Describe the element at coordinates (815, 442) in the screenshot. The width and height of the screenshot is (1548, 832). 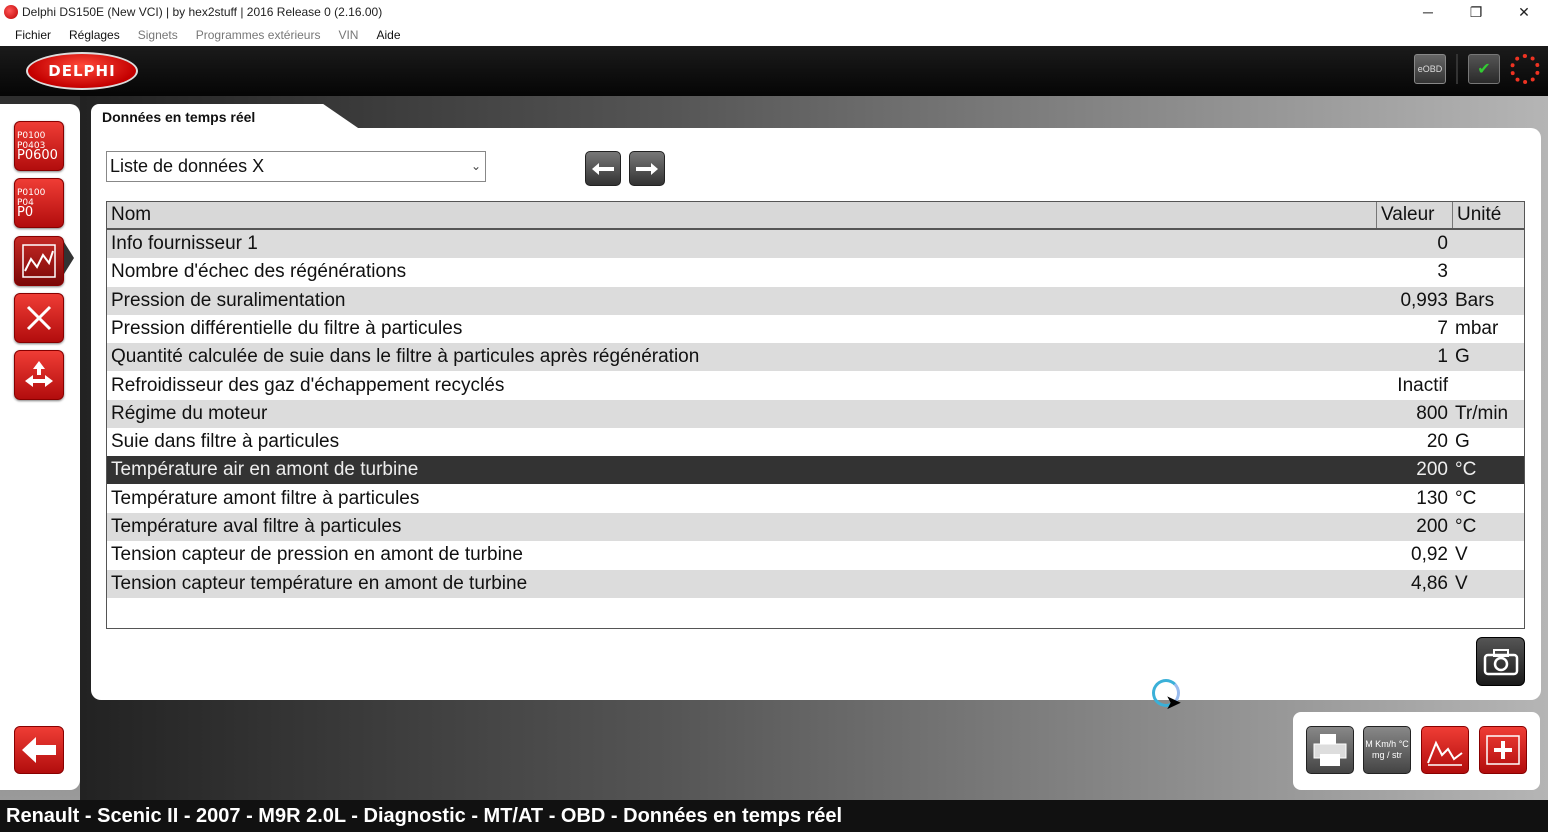
I see `table-row: Suie dans filtre à particules 20 G` at that location.